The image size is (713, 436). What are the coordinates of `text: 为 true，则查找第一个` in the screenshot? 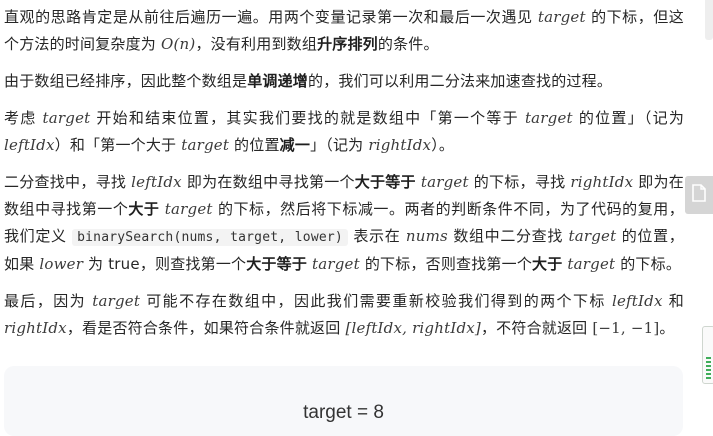 It's located at (165, 264).